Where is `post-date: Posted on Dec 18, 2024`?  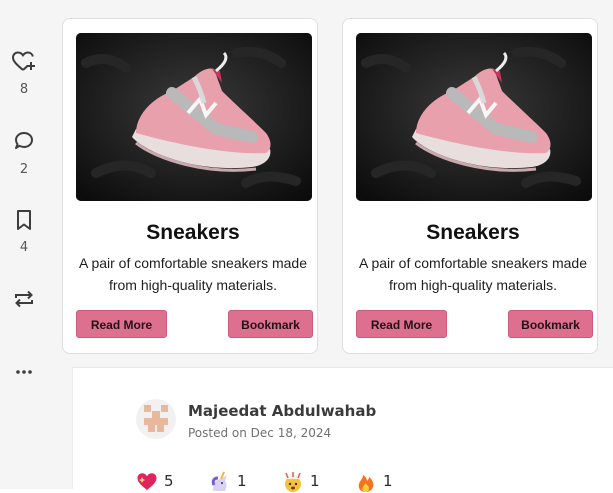
post-date: Posted on Dec 18, 2024 is located at coordinates (260, 433).